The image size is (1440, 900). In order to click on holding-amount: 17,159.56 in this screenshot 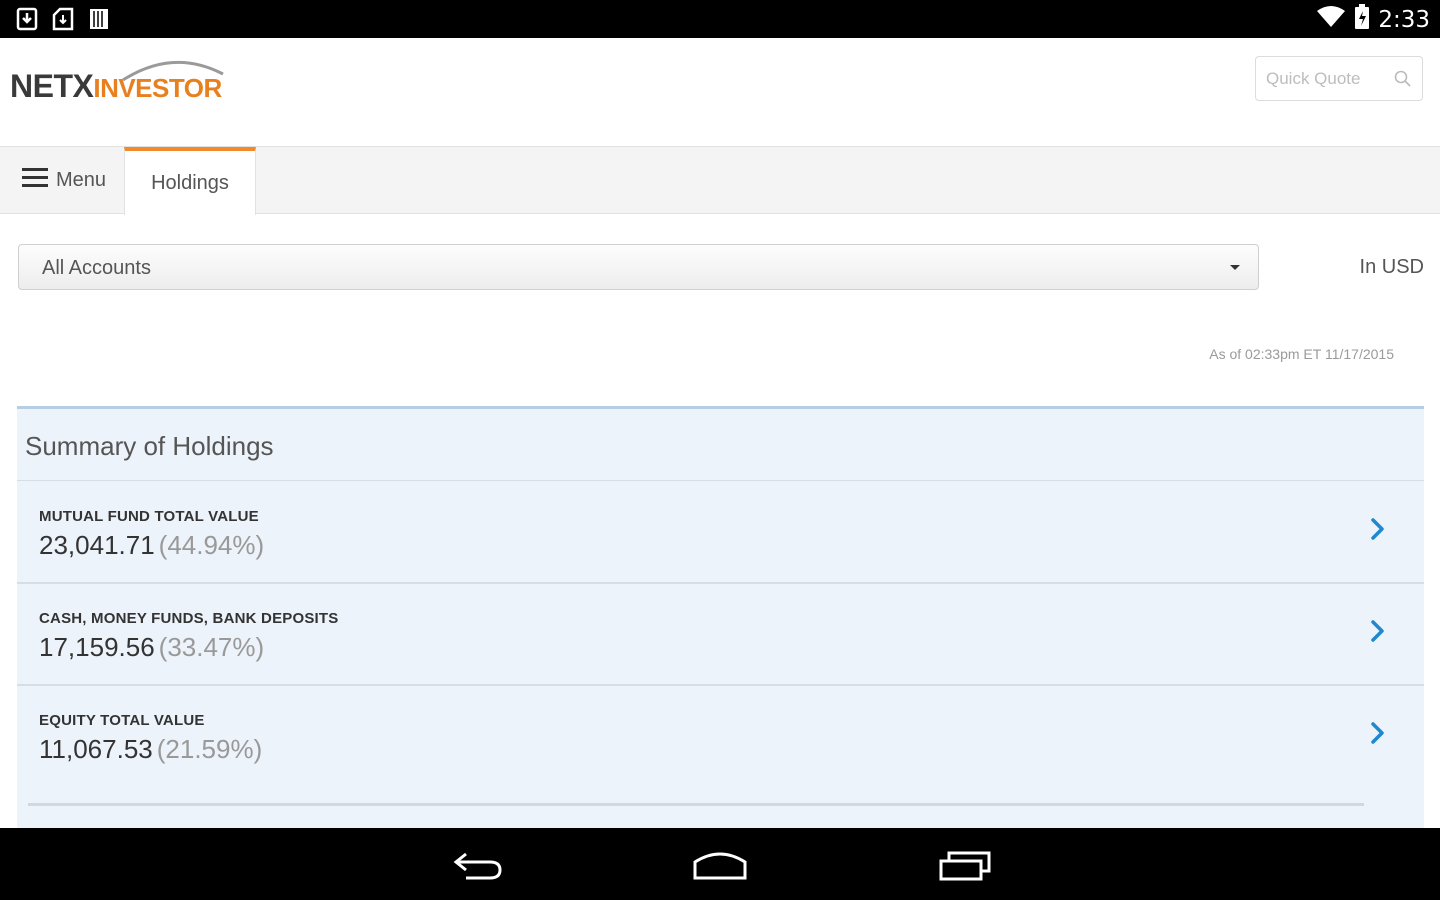, I will do `click(97, 647)`.